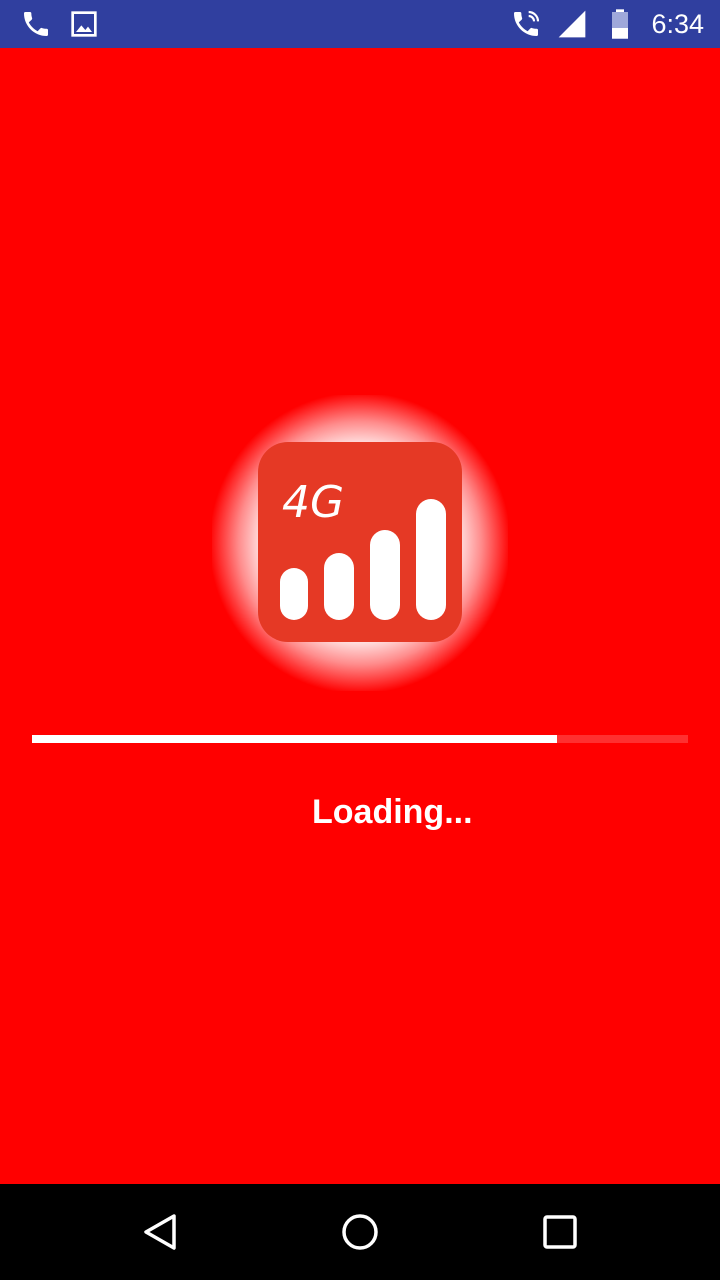  I want to click on signal-icon, so click(572, 24).